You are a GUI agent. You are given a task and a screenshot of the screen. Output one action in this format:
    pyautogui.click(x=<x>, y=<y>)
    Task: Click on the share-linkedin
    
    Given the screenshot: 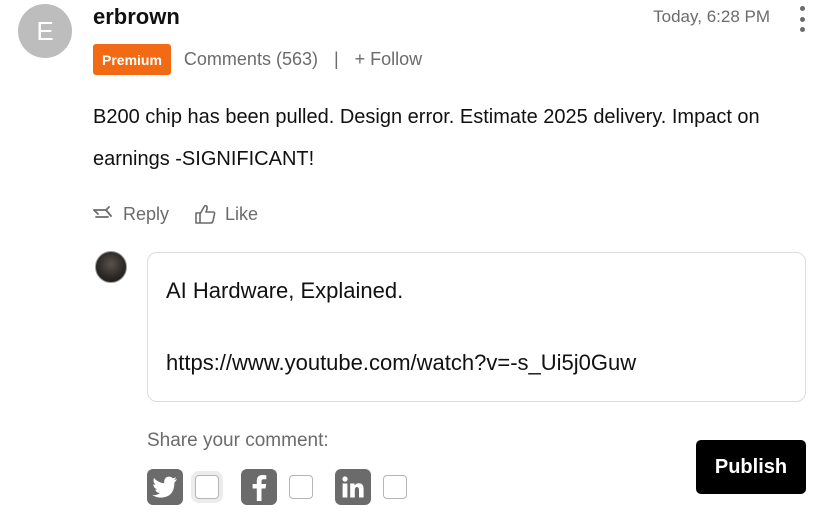 What is the action you would take?
    pyautogui.click(x=371, y=487)
    